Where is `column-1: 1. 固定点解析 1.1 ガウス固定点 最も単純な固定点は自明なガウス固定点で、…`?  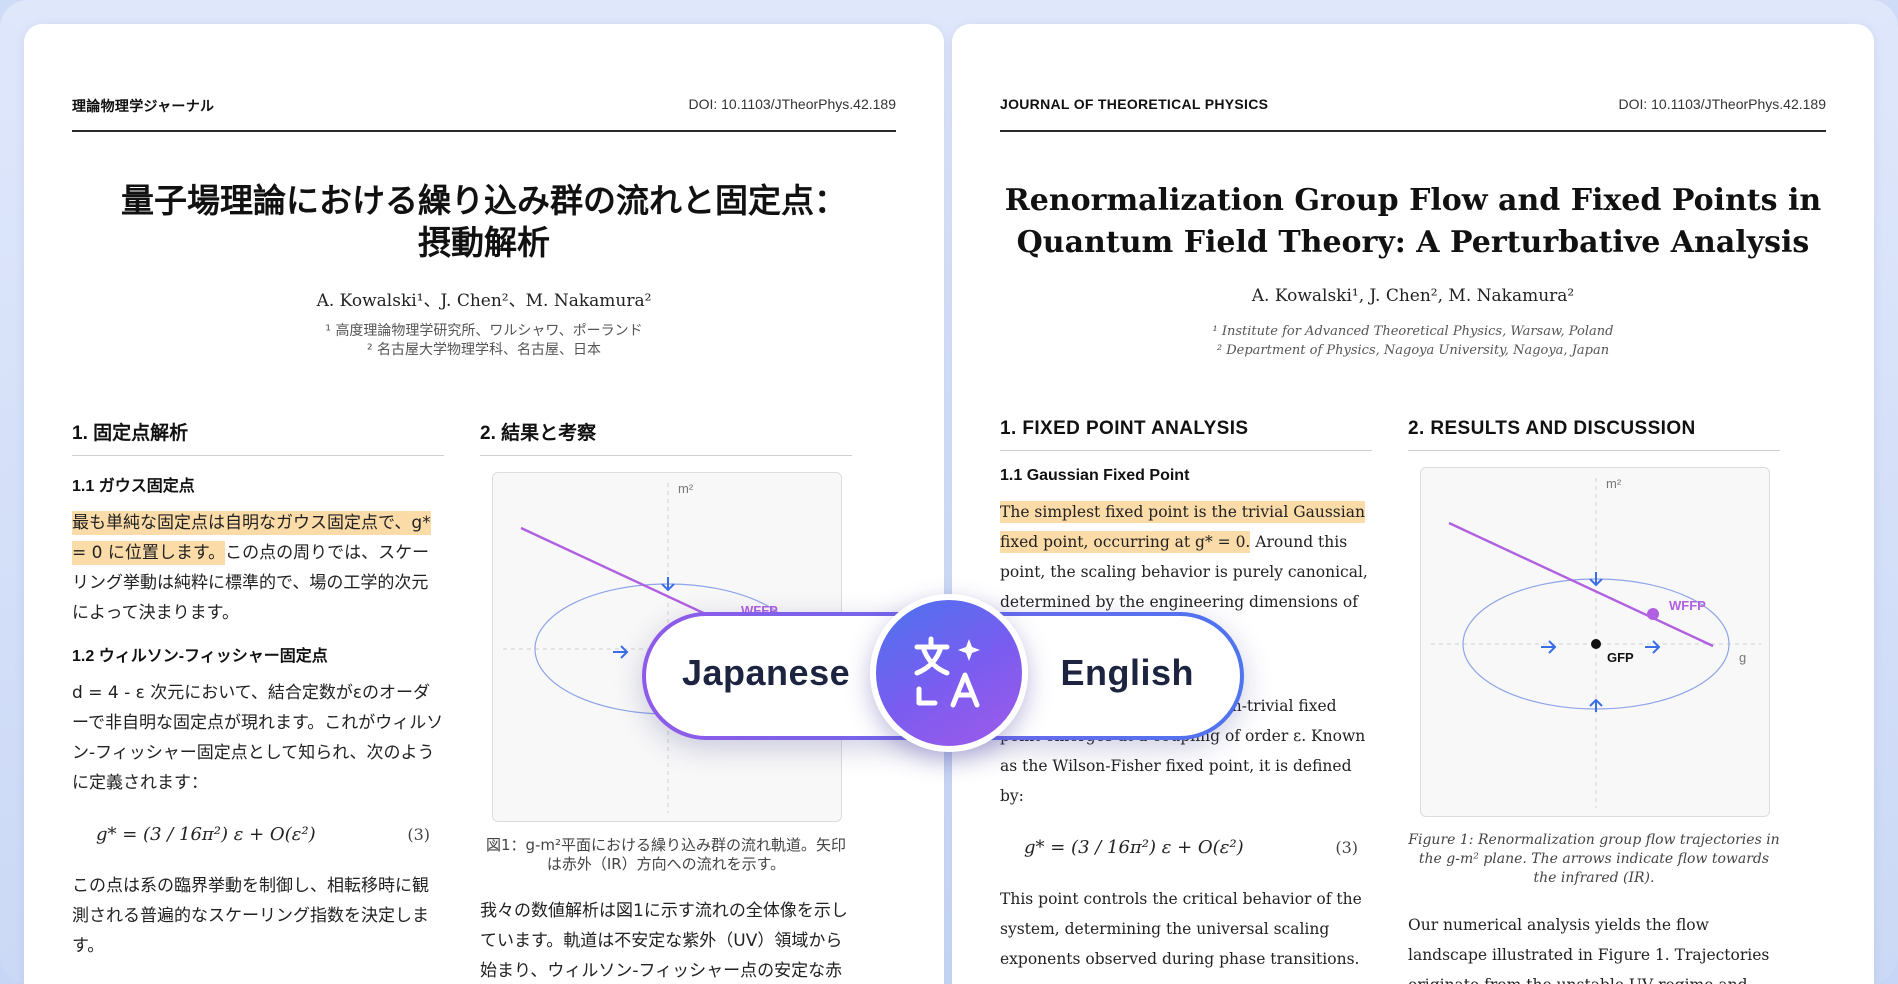 column-1: 1. 固定点解析 1.1 ガウス固定点 最も単純な固定点は自明なガウス固定点で、… is located at coordinates (258, 689).